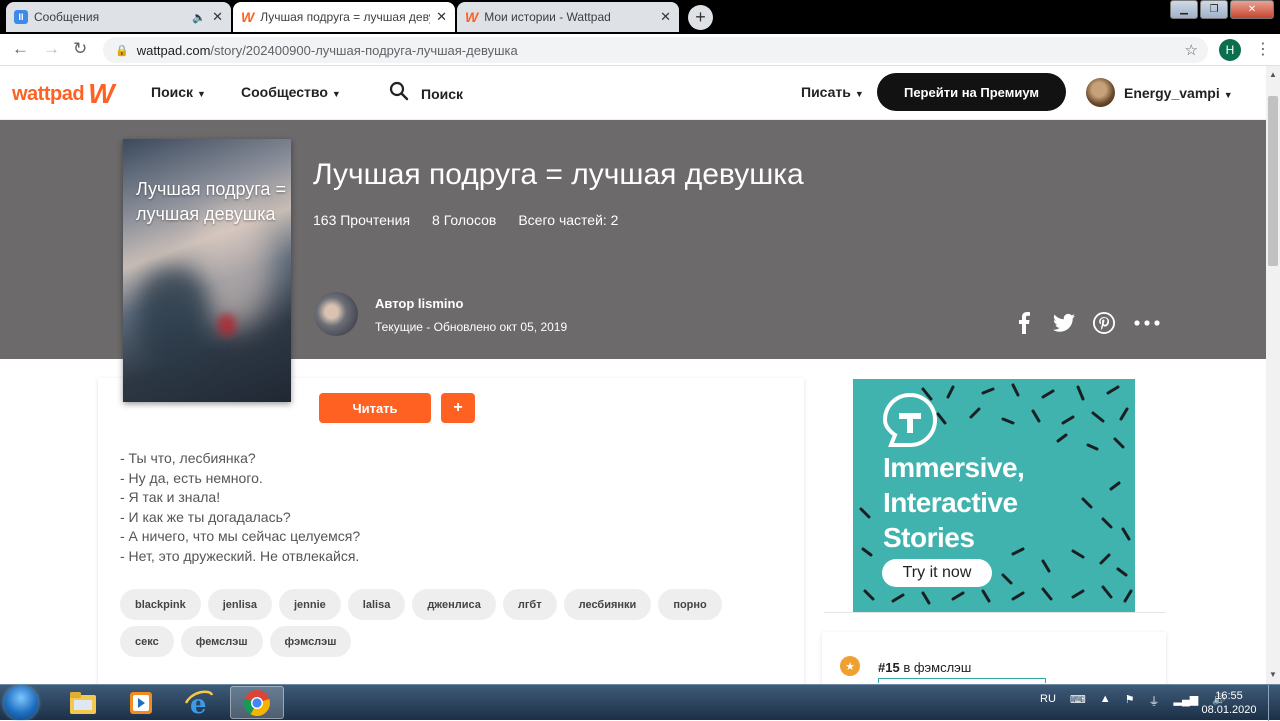  Describe the element at coordinates (1186, 701) in the screenshot. I see `signal-icon: ▂▄▆` at that location.